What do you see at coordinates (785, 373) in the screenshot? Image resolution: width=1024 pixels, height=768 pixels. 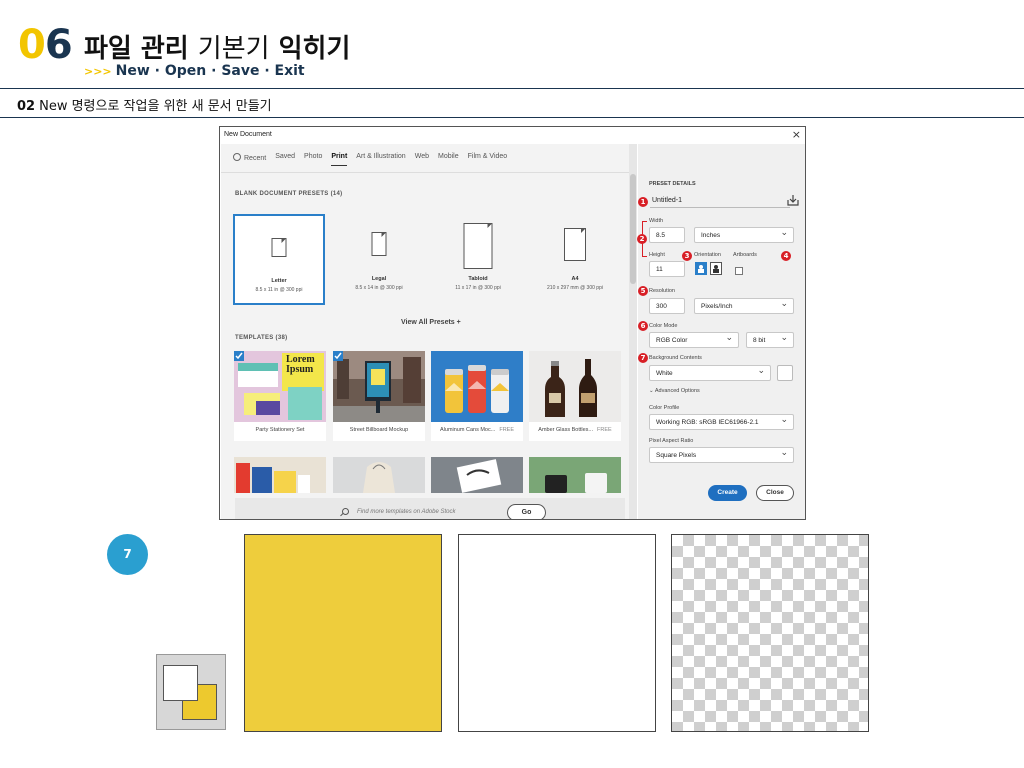 I see `background-color-swatch` at bounding box center [785, 373].